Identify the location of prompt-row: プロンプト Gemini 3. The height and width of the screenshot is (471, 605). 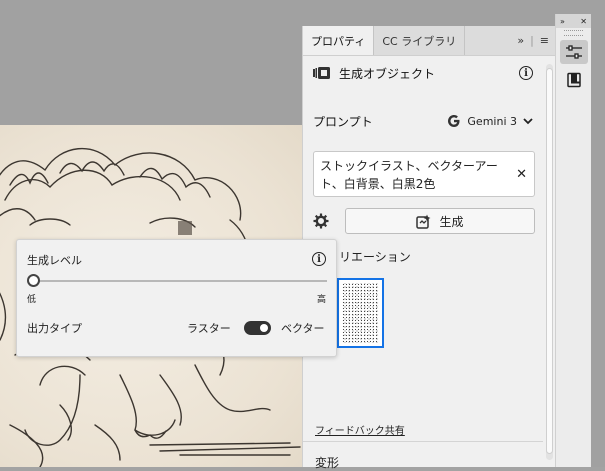
(423, 121).